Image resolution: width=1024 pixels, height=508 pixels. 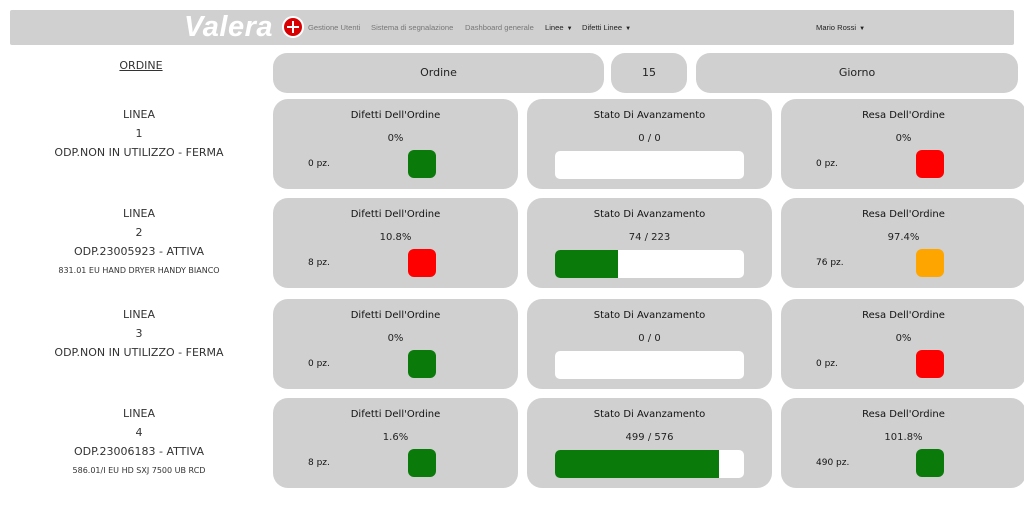 What do you see at coordinates (139, 270) in the screenshot?
I see `line-product: 831.01 EU HAND DRYER HANDY BIANCO` at bounding box center [139, 270].